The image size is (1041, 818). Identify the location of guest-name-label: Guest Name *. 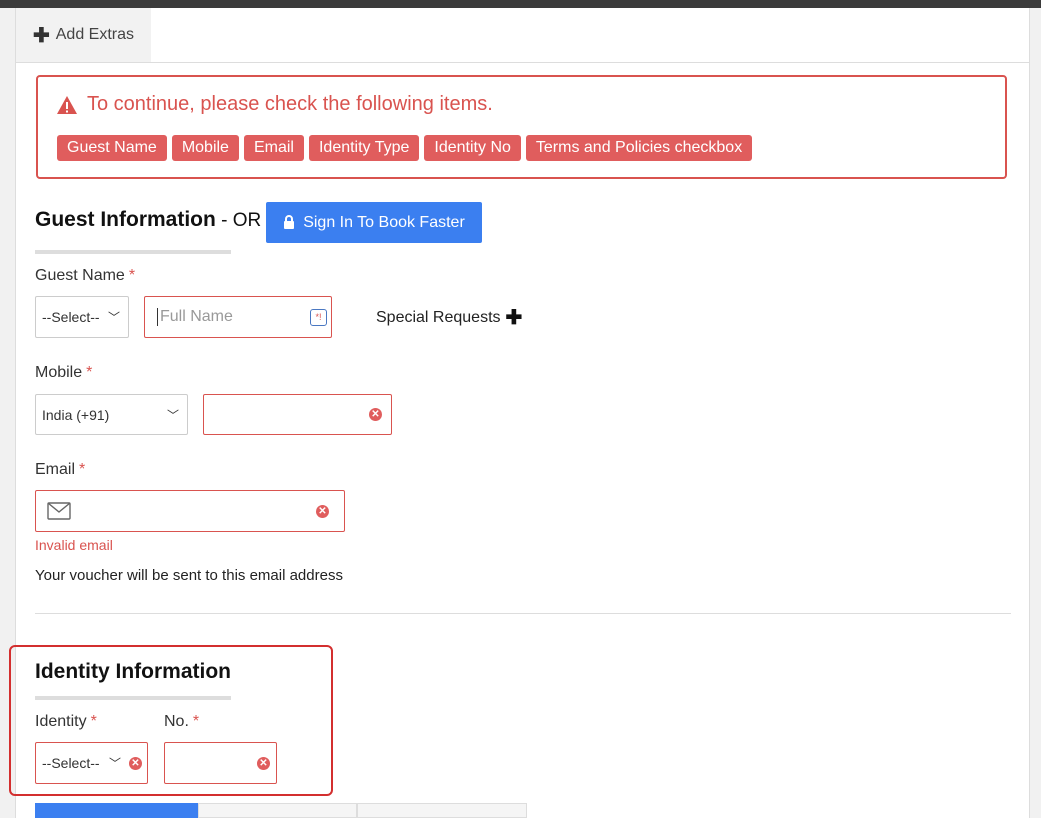
(85, 276).